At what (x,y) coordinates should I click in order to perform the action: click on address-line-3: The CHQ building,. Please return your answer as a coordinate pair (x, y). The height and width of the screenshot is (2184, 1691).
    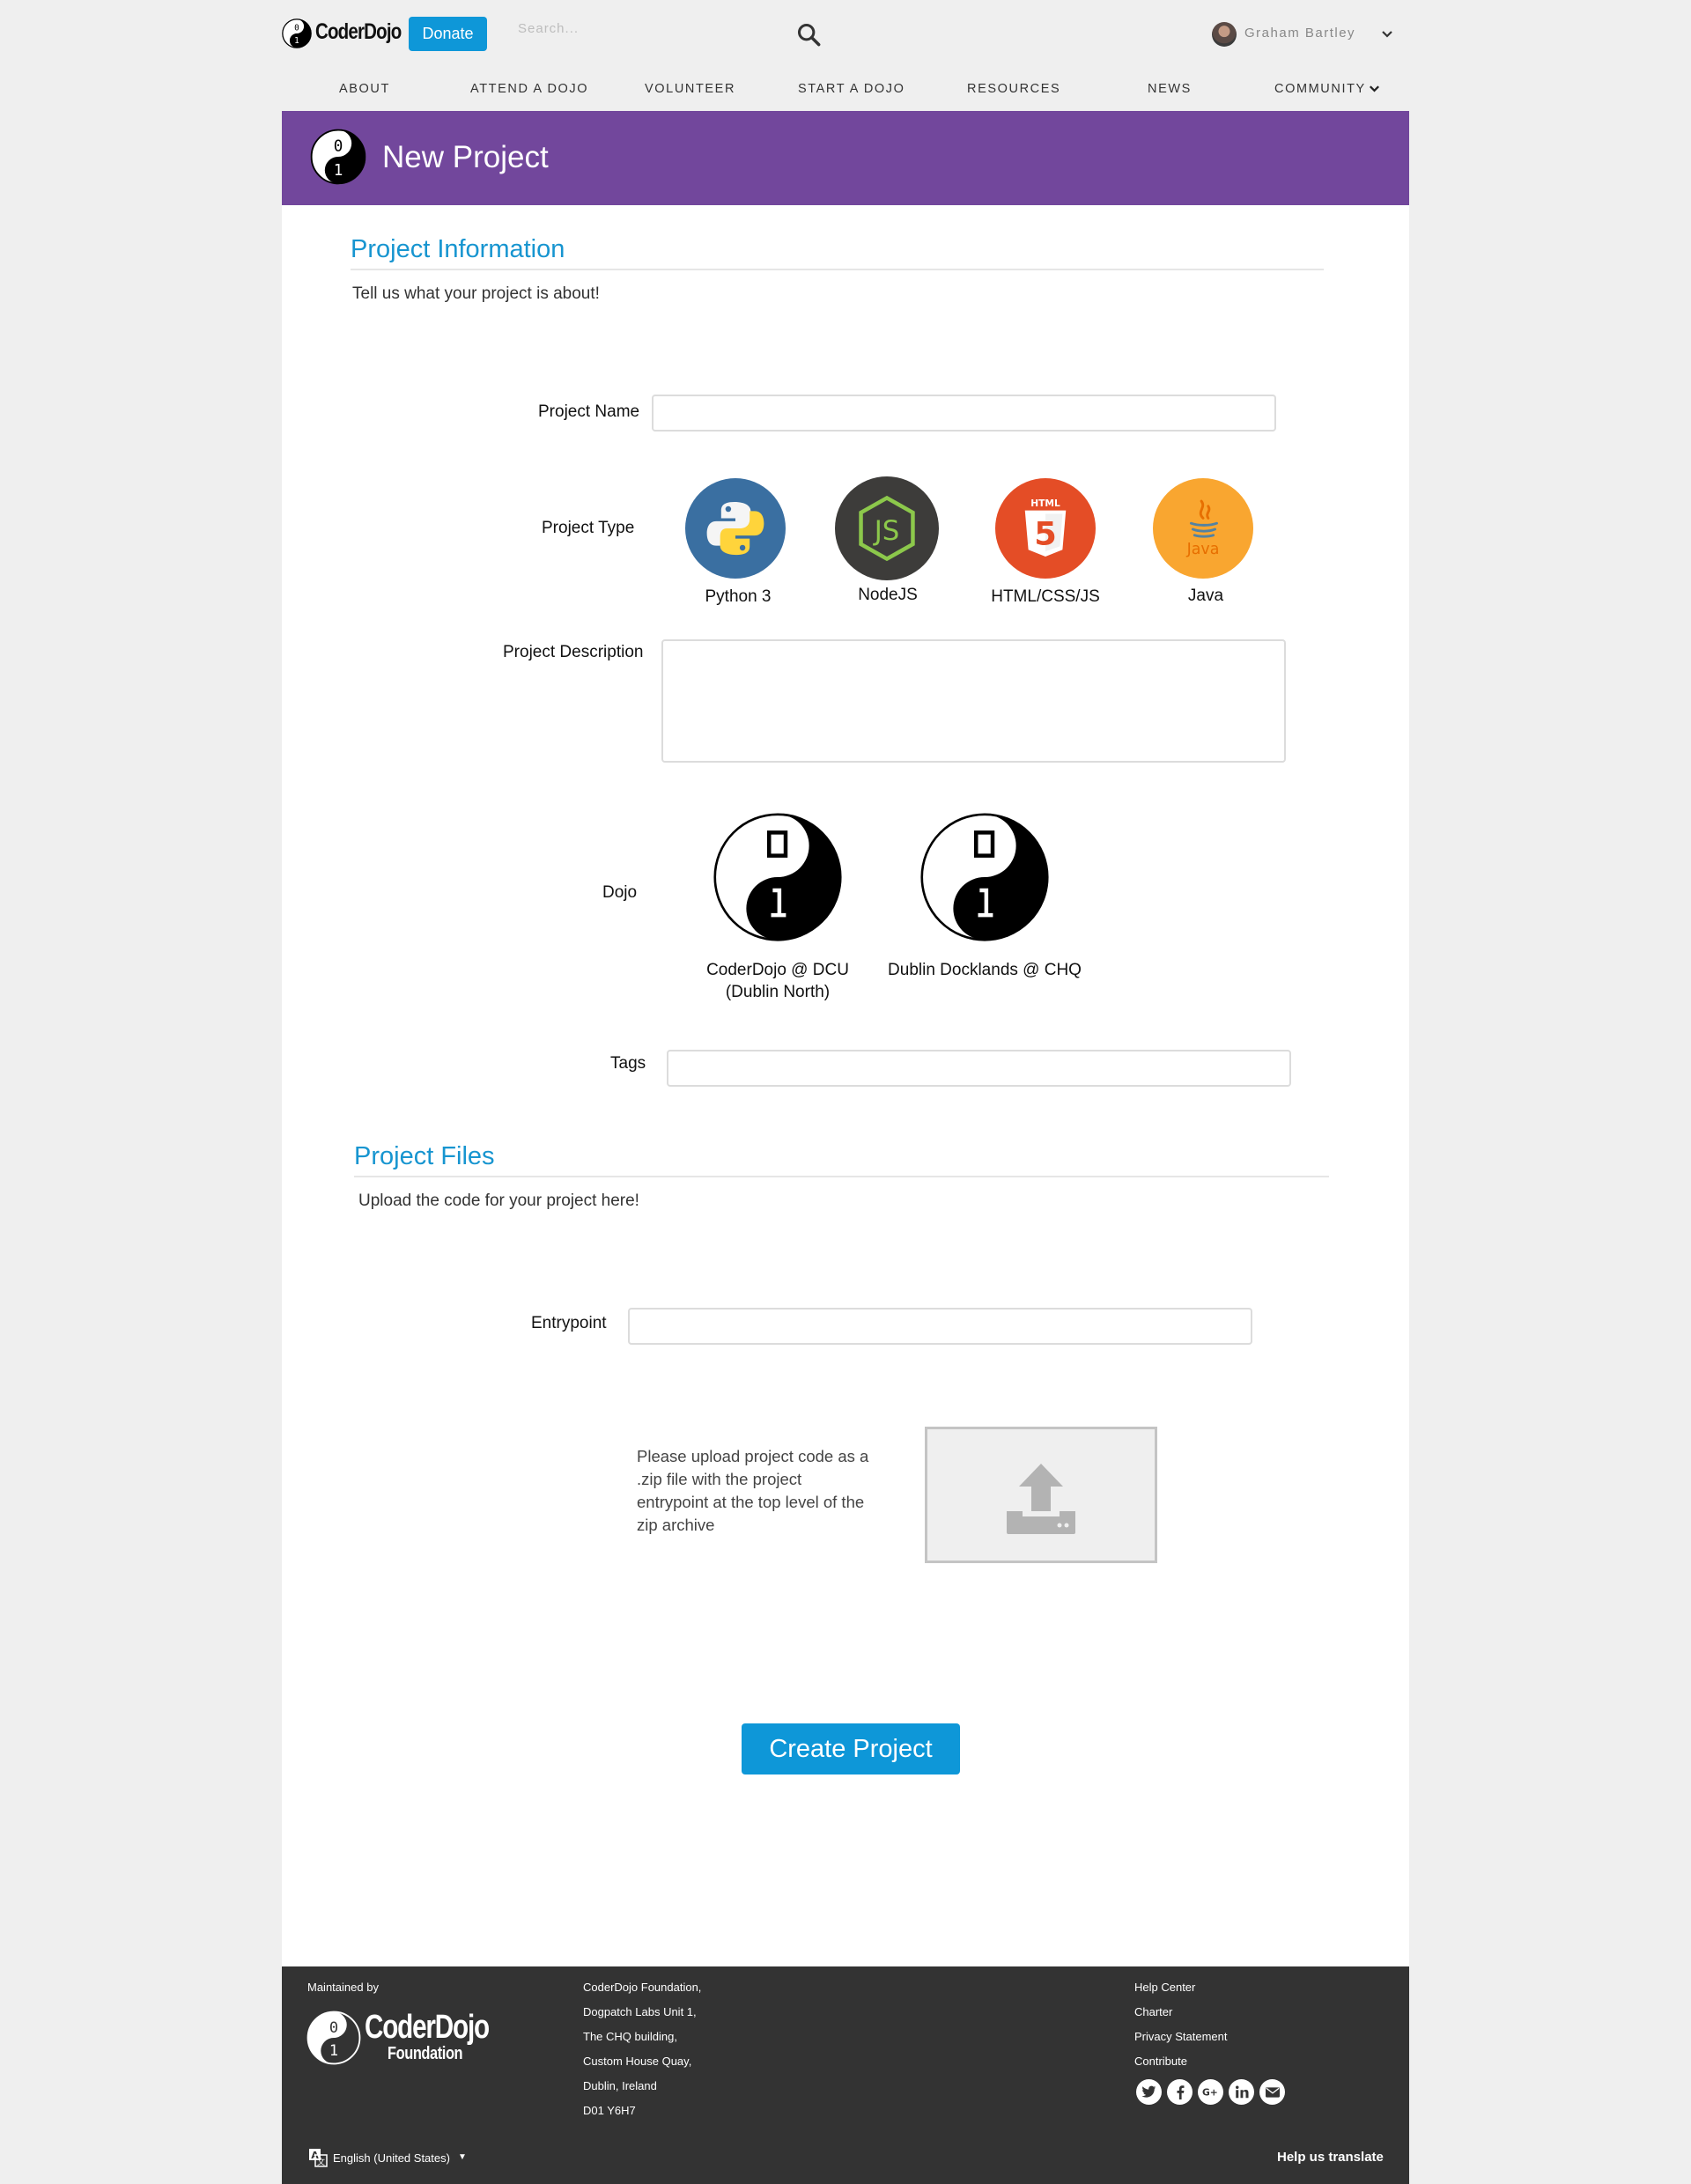
    Looking at the image, I should click on (630, 2036).